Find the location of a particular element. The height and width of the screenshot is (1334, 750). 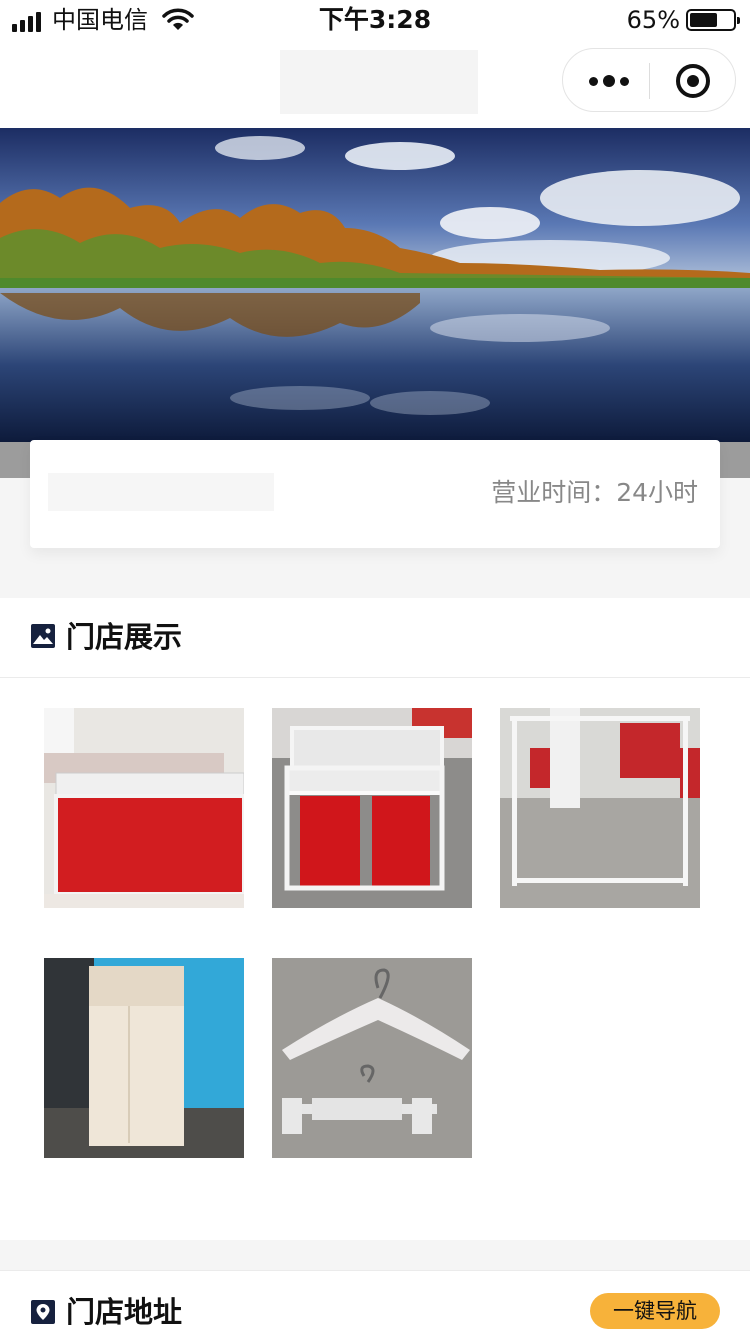

showcase-photo-clothes-rack is located at coordinates (600, 808).